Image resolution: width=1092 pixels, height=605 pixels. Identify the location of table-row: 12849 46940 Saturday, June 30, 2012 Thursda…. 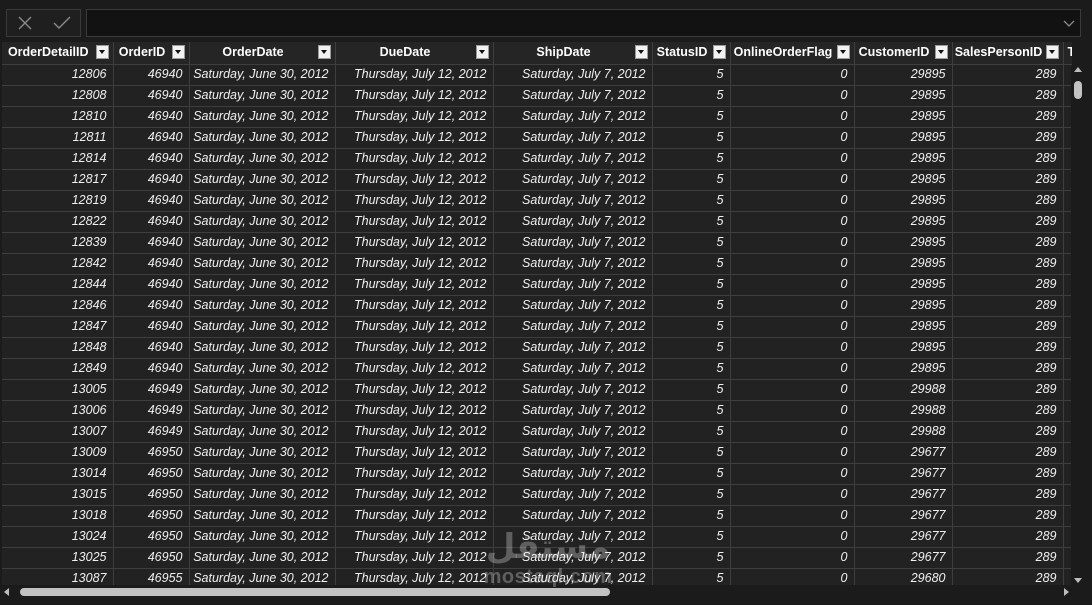
(537, 369).